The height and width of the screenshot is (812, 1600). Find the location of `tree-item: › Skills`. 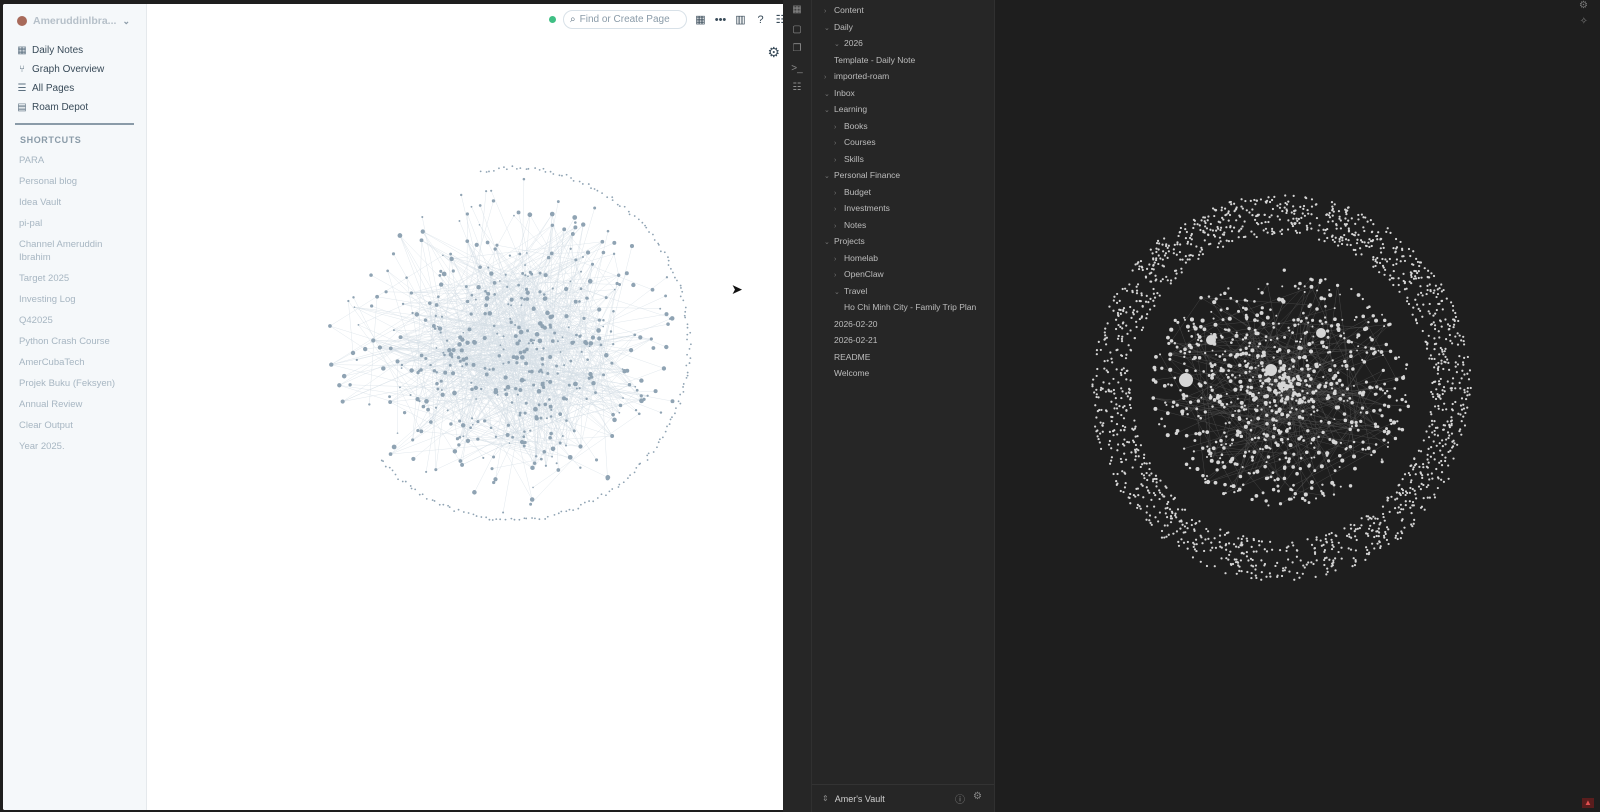

tree-item: › Skills is located at coordinates (849, 159).